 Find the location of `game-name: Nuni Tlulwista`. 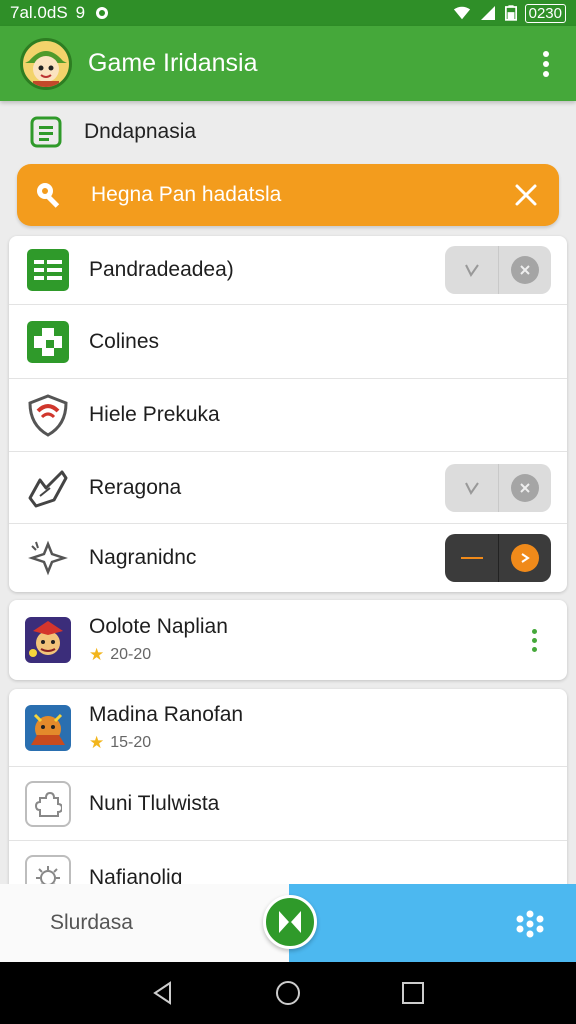

game-name: Nuni Tlulwista is located at coordinates (154, 803).